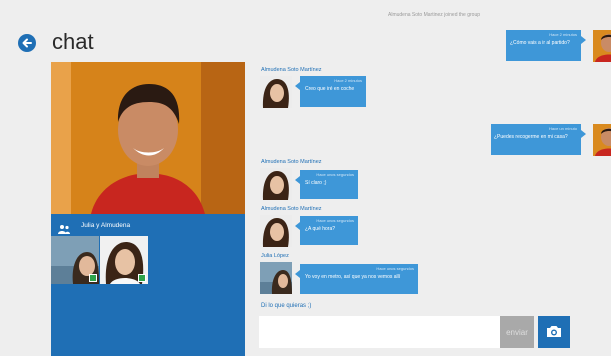  I want to click on message-text: ¿Cómo vais a ir al partido?, so click(540, 43).